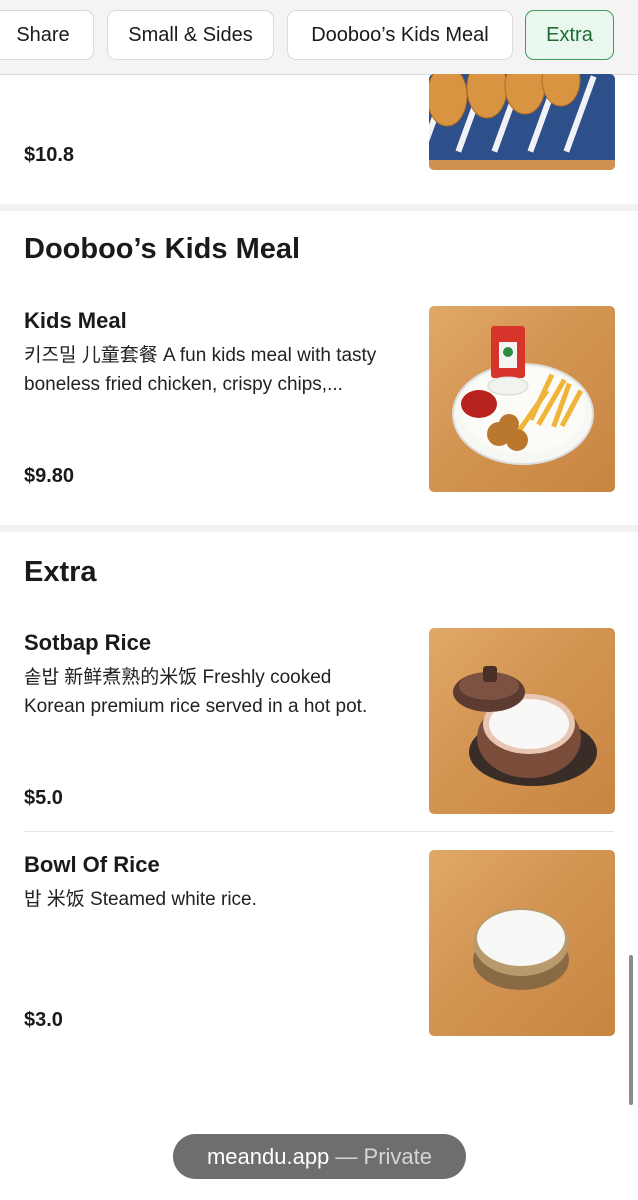 The width and height of the screenshot is (638, 1200). I want to click on tab-small-sides: Small & Sides, so click(190, 35).